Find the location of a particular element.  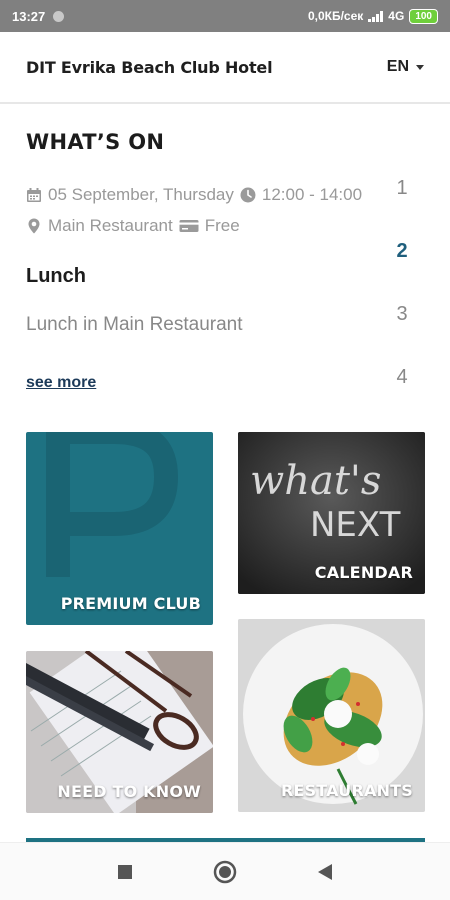

caret-down-icon is located at coordinates (420, 67).